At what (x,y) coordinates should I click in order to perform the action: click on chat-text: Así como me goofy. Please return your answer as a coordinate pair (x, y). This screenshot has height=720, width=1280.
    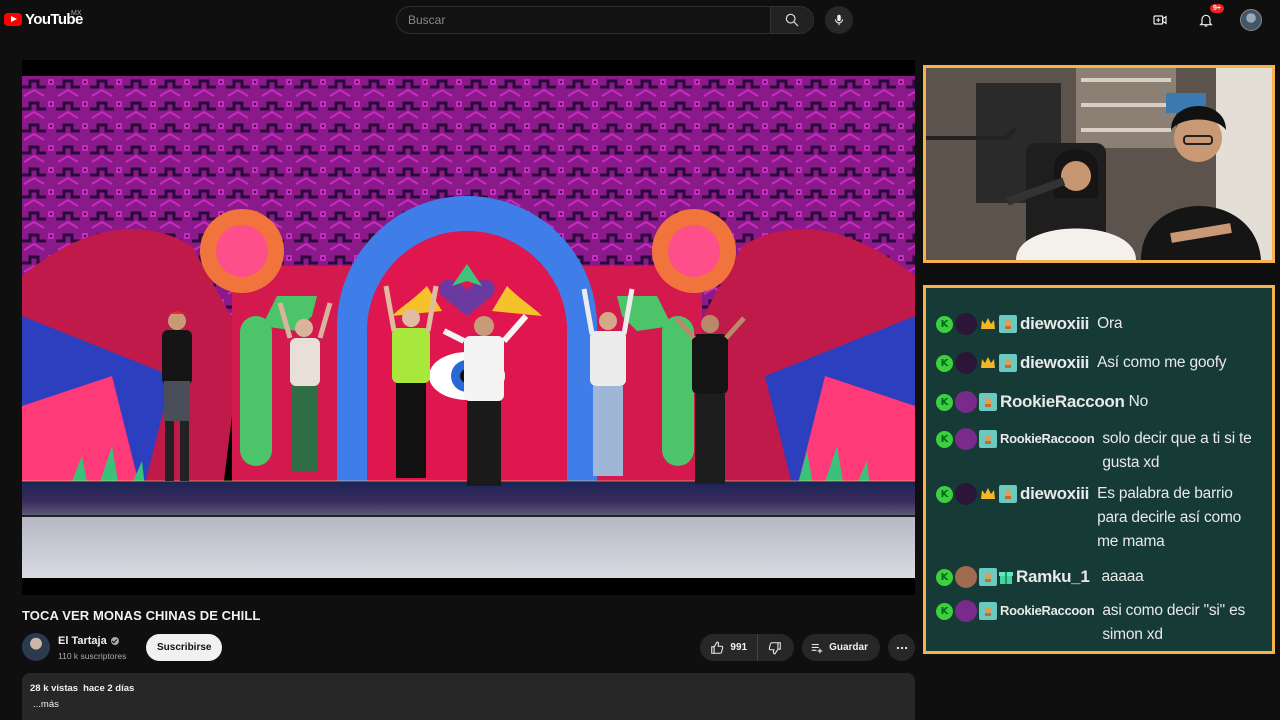
    Looking at the image, I should click on (1162, 362).